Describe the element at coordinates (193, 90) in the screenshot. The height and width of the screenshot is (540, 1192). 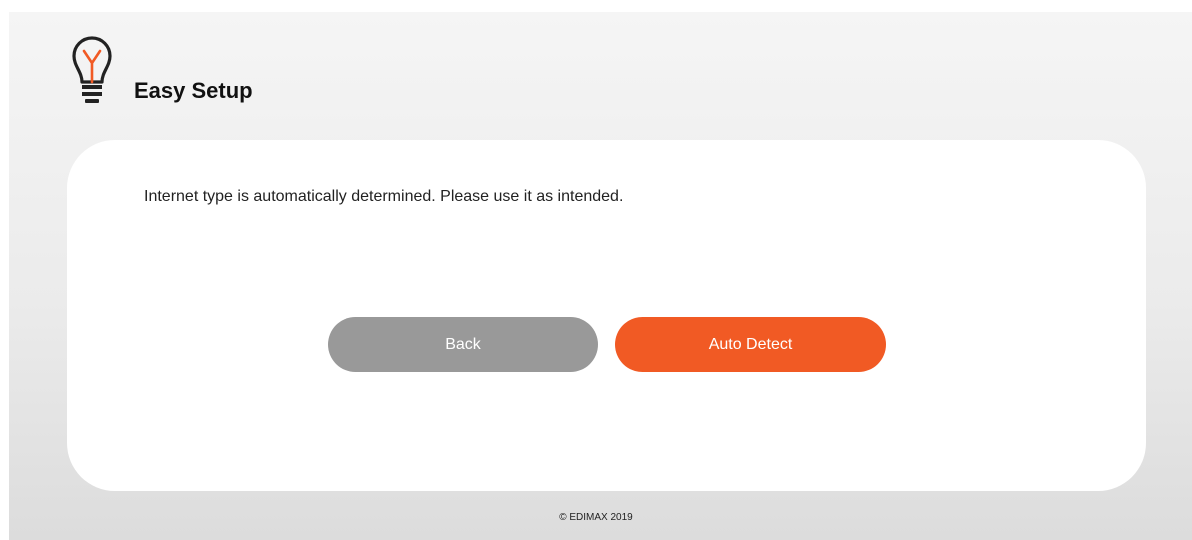
I see `page-title: Easy Setup` at that location.